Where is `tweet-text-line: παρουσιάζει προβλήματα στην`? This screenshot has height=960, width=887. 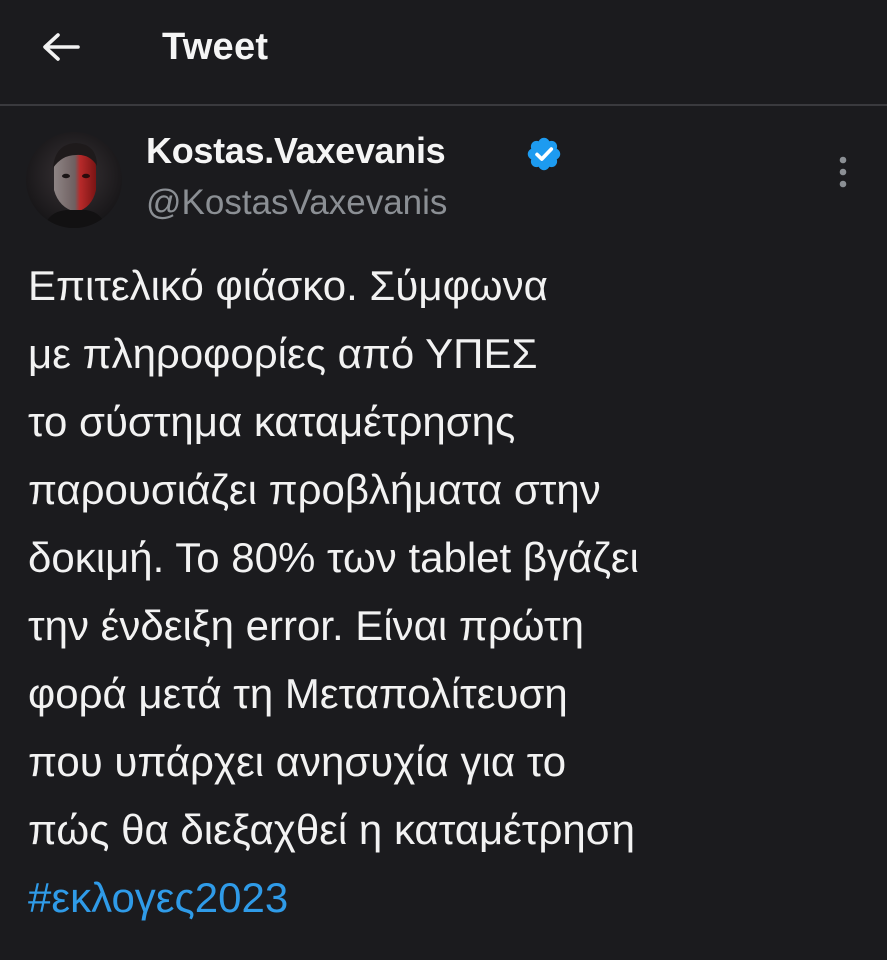
tweet-text-line: παρουσιάζει προβλήματα στην is located at coordinates (314, 489).